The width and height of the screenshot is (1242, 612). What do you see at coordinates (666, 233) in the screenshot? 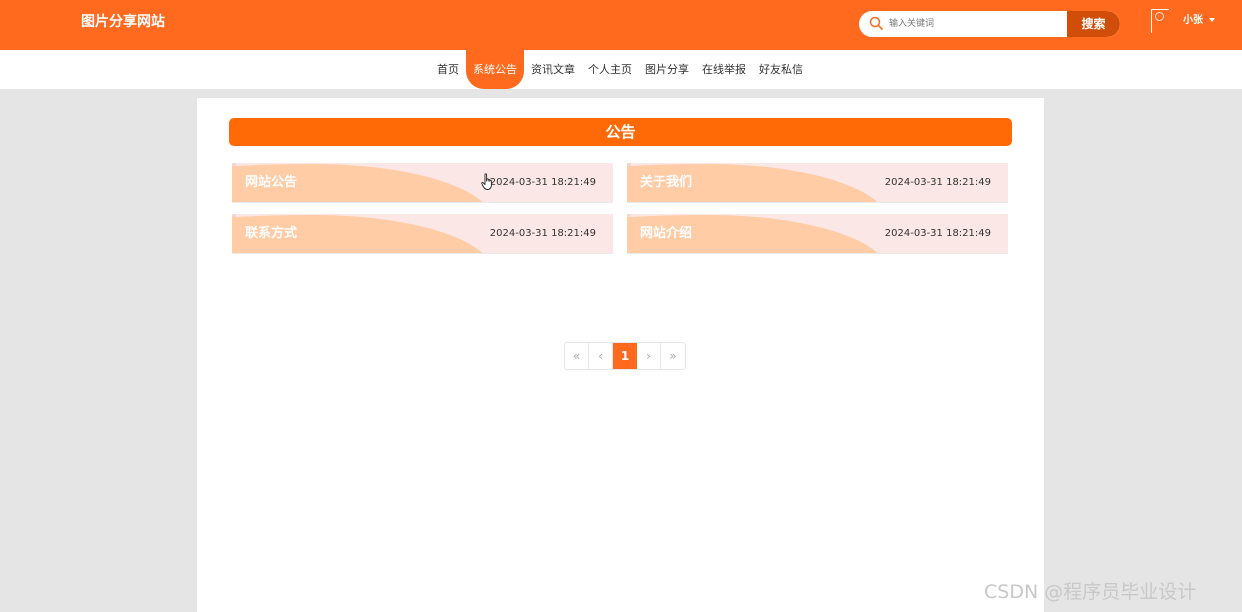
I see `notice-title: 网站介绍` at bounding box center [666, 233].